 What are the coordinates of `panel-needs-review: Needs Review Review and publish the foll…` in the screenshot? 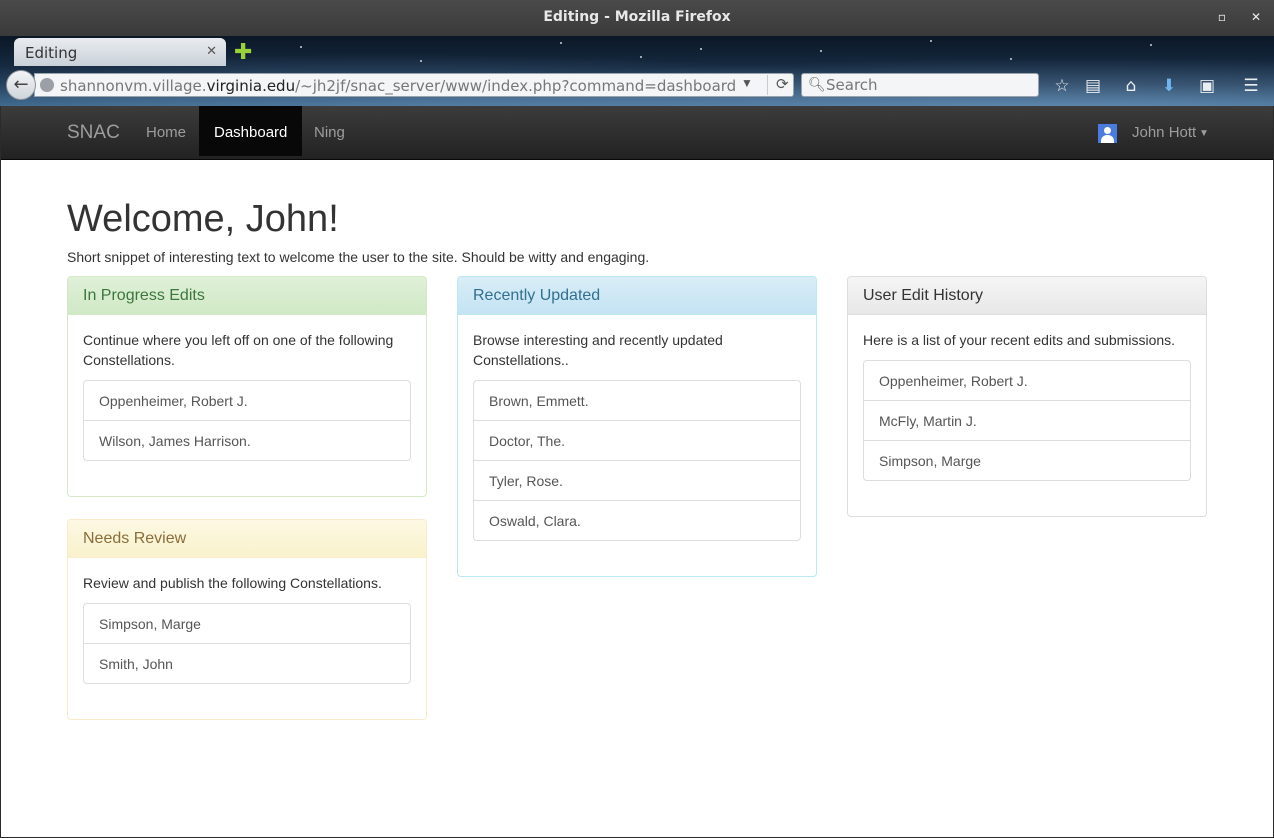 It's located at (247, 619).